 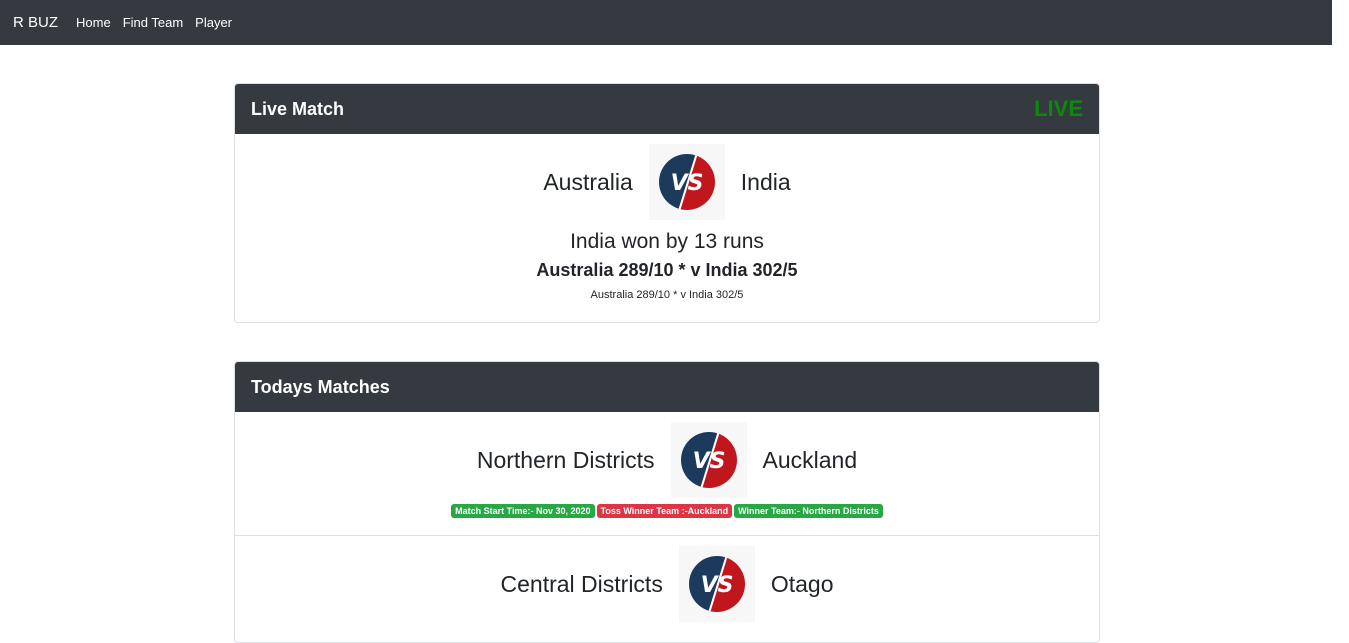 I want to click on match-result: India won by 13 runs, so click(x=667, y=241).